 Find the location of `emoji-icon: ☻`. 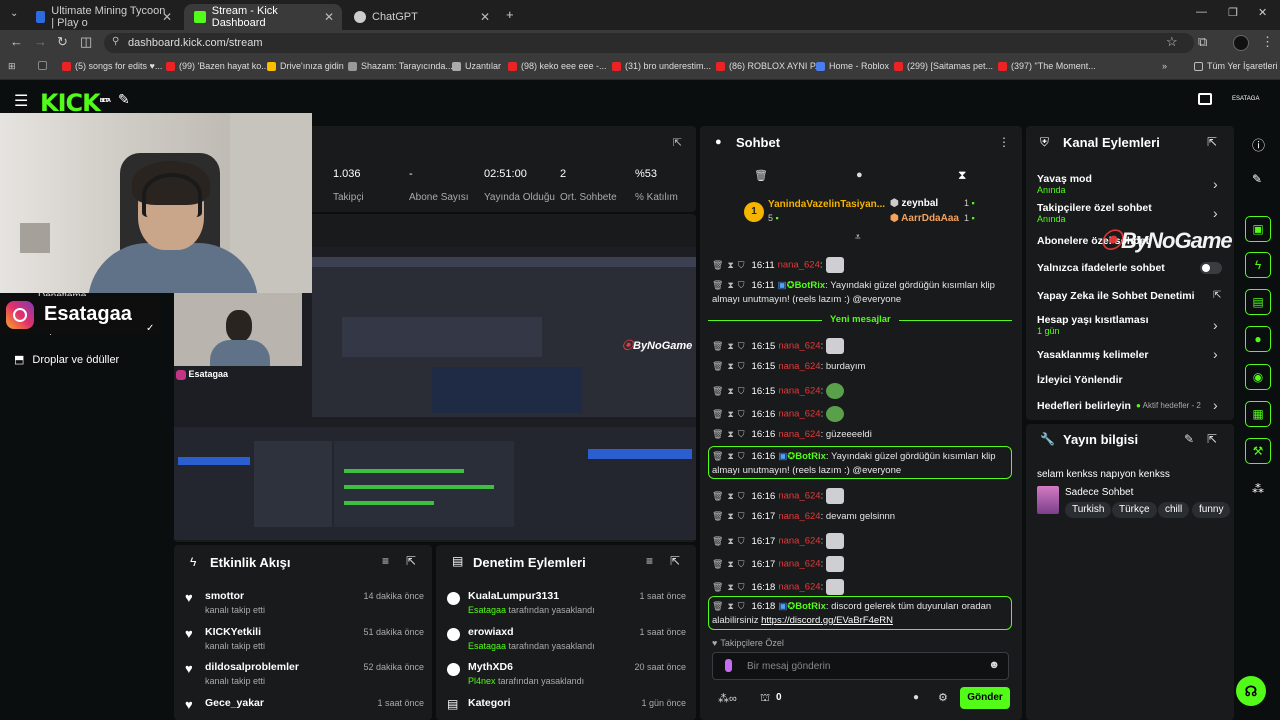

emoji-icon: ☻ is located at coordinates (994, 665).